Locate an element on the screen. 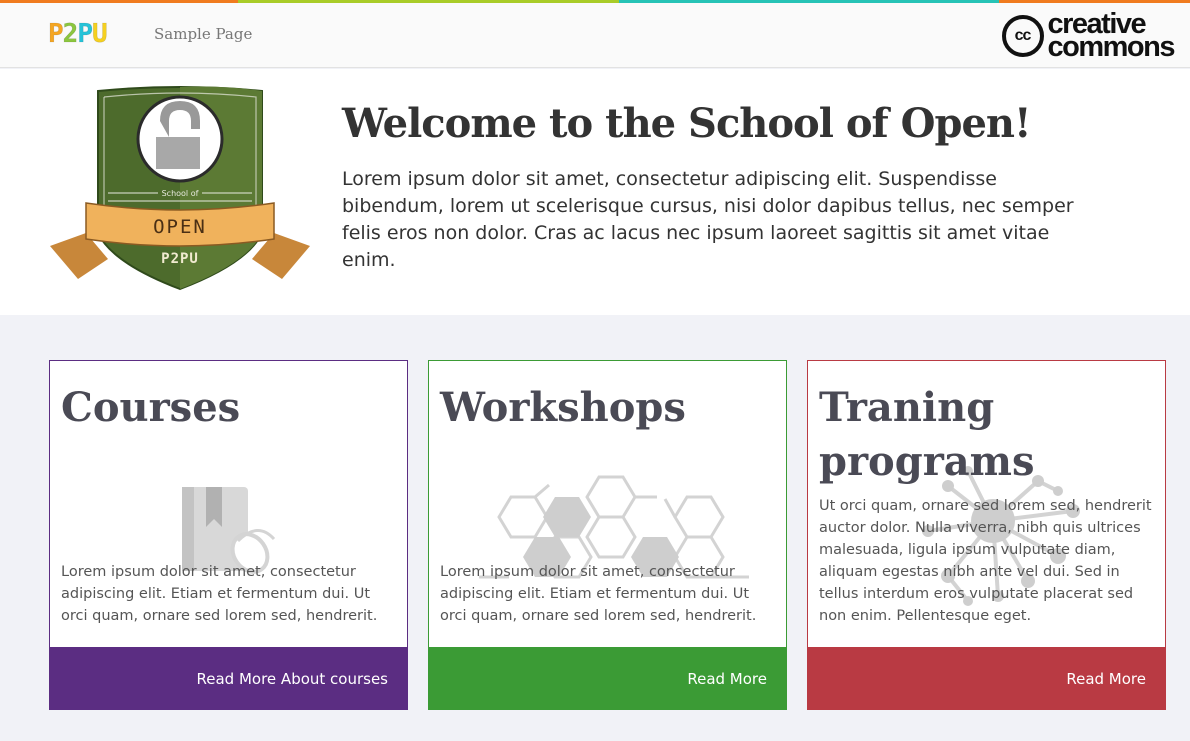  card-title: Workshops is located at coordinates (563, 407).